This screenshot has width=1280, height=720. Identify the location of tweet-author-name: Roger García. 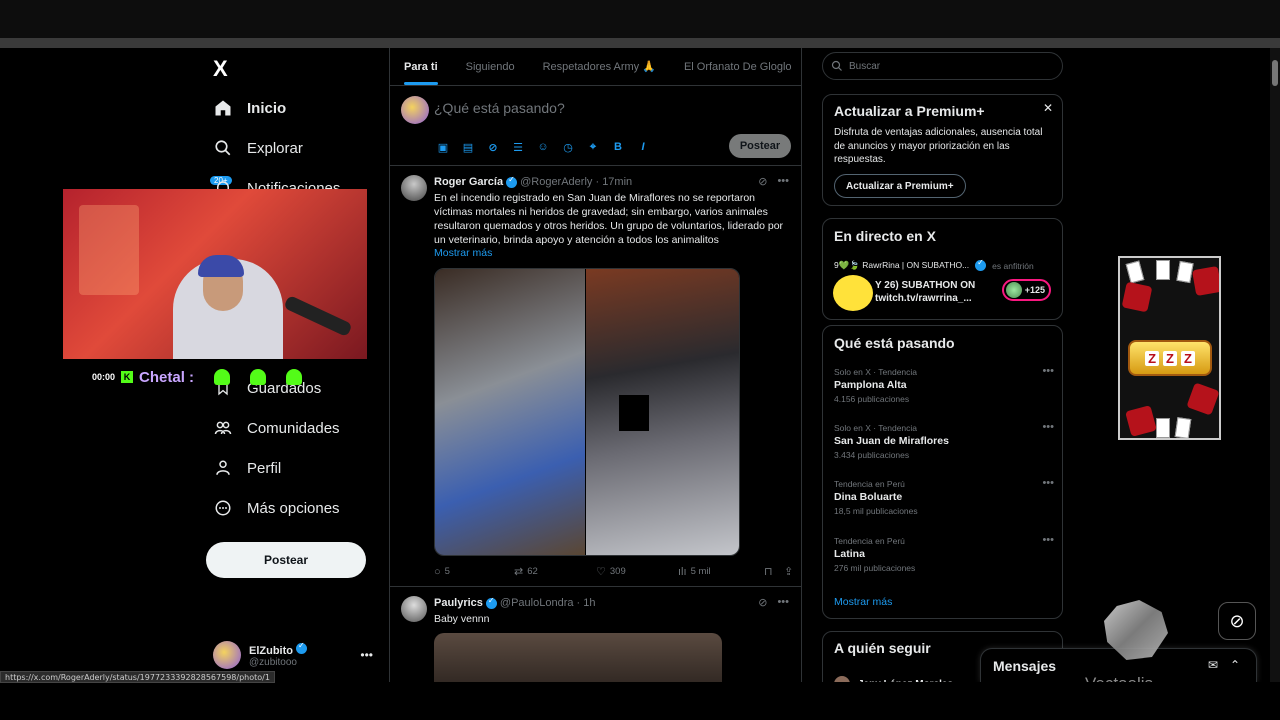
(468, 182).